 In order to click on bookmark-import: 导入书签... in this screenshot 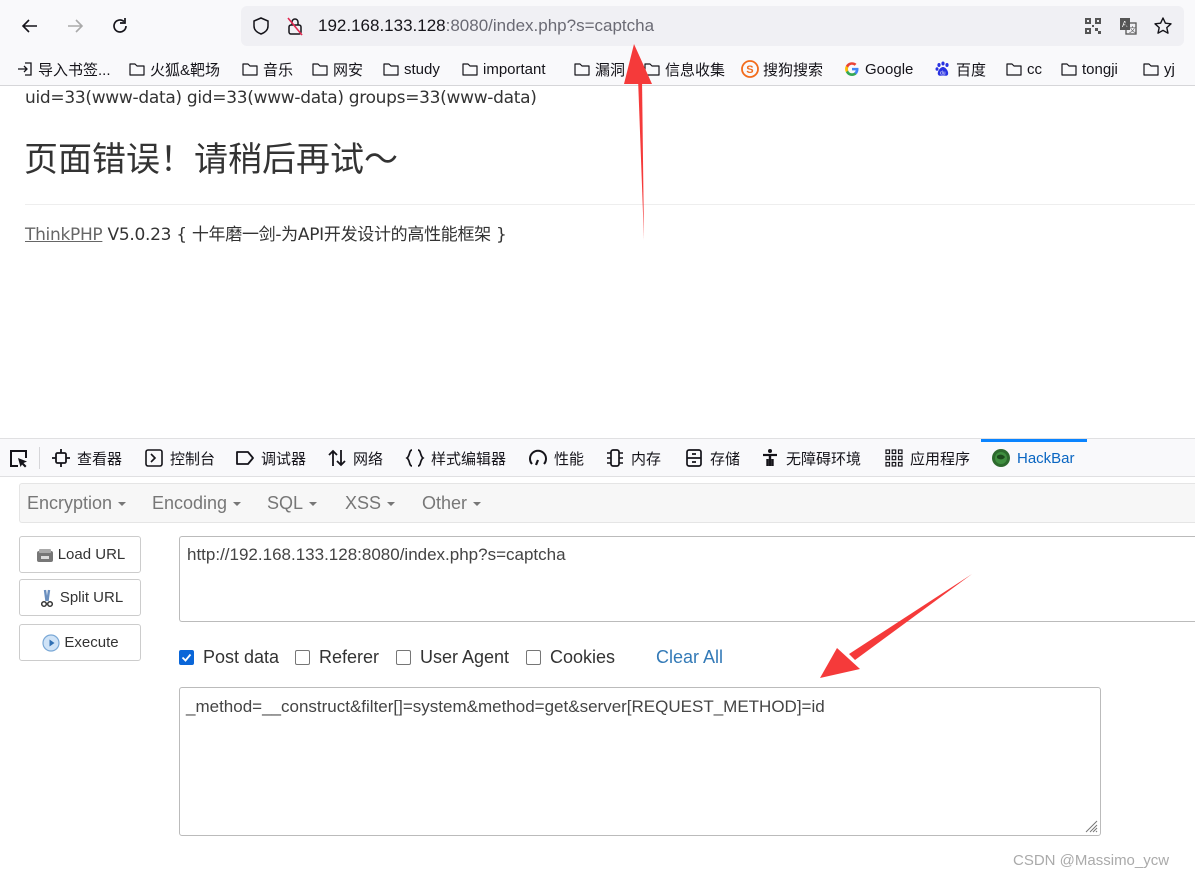, I will do `click(63, 69)`.